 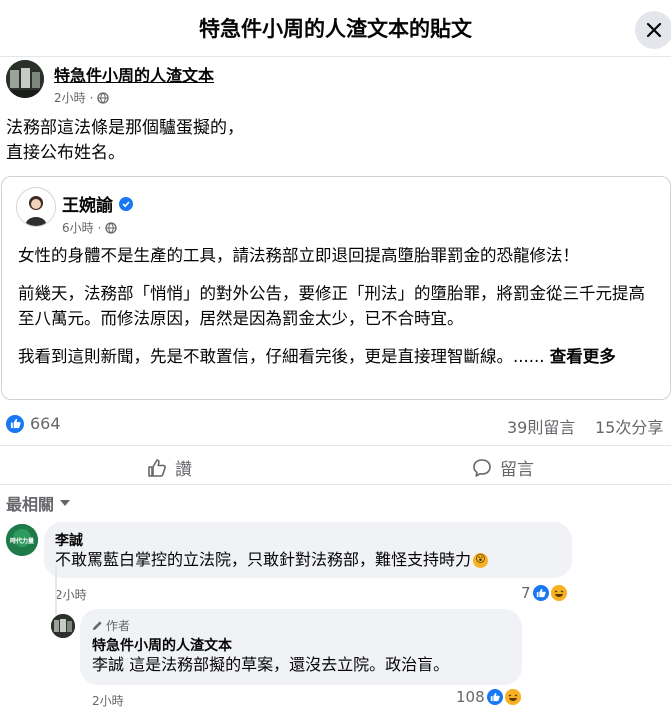 I want to click on share-count: 15次分享, so click(x=629, y=426).